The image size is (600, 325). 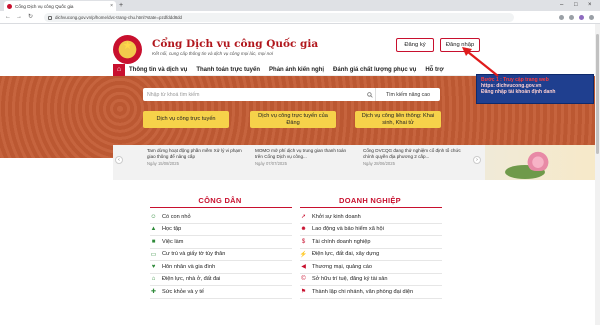 I want to click on search-input: Nhập từ khoá tìm kiếm, so click(x=254, y=95).